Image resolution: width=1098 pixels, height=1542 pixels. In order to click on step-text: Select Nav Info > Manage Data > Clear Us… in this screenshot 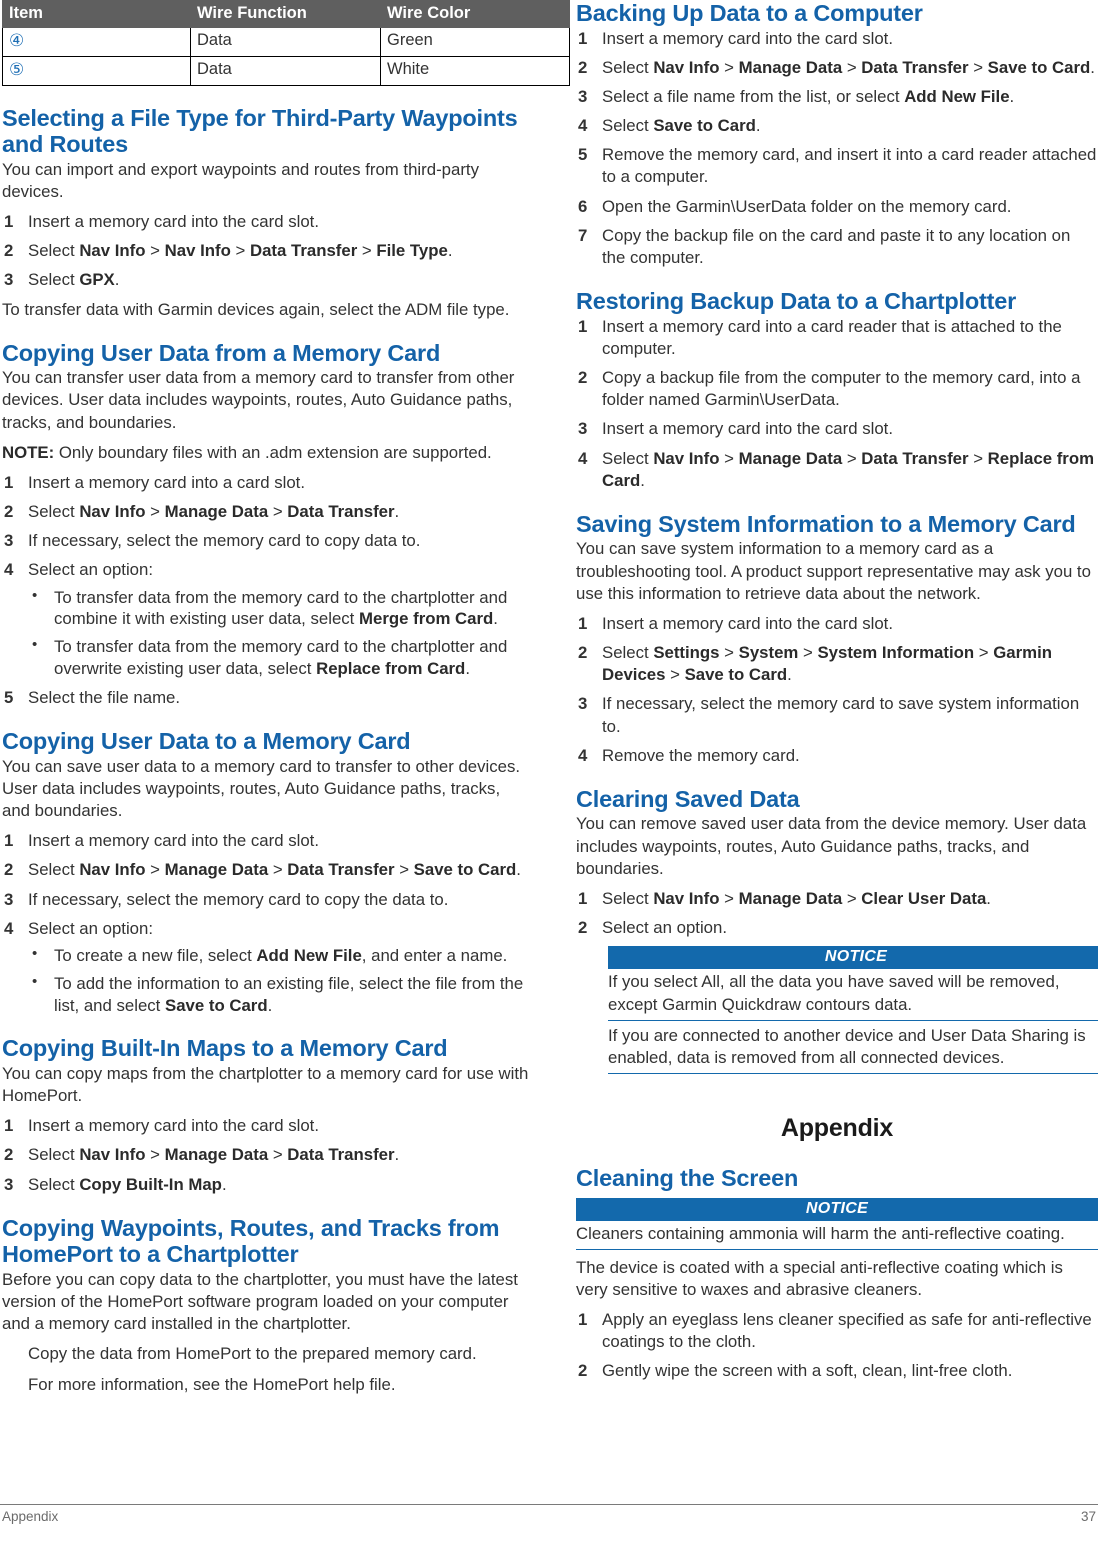, I will do `click(796, 898)`.